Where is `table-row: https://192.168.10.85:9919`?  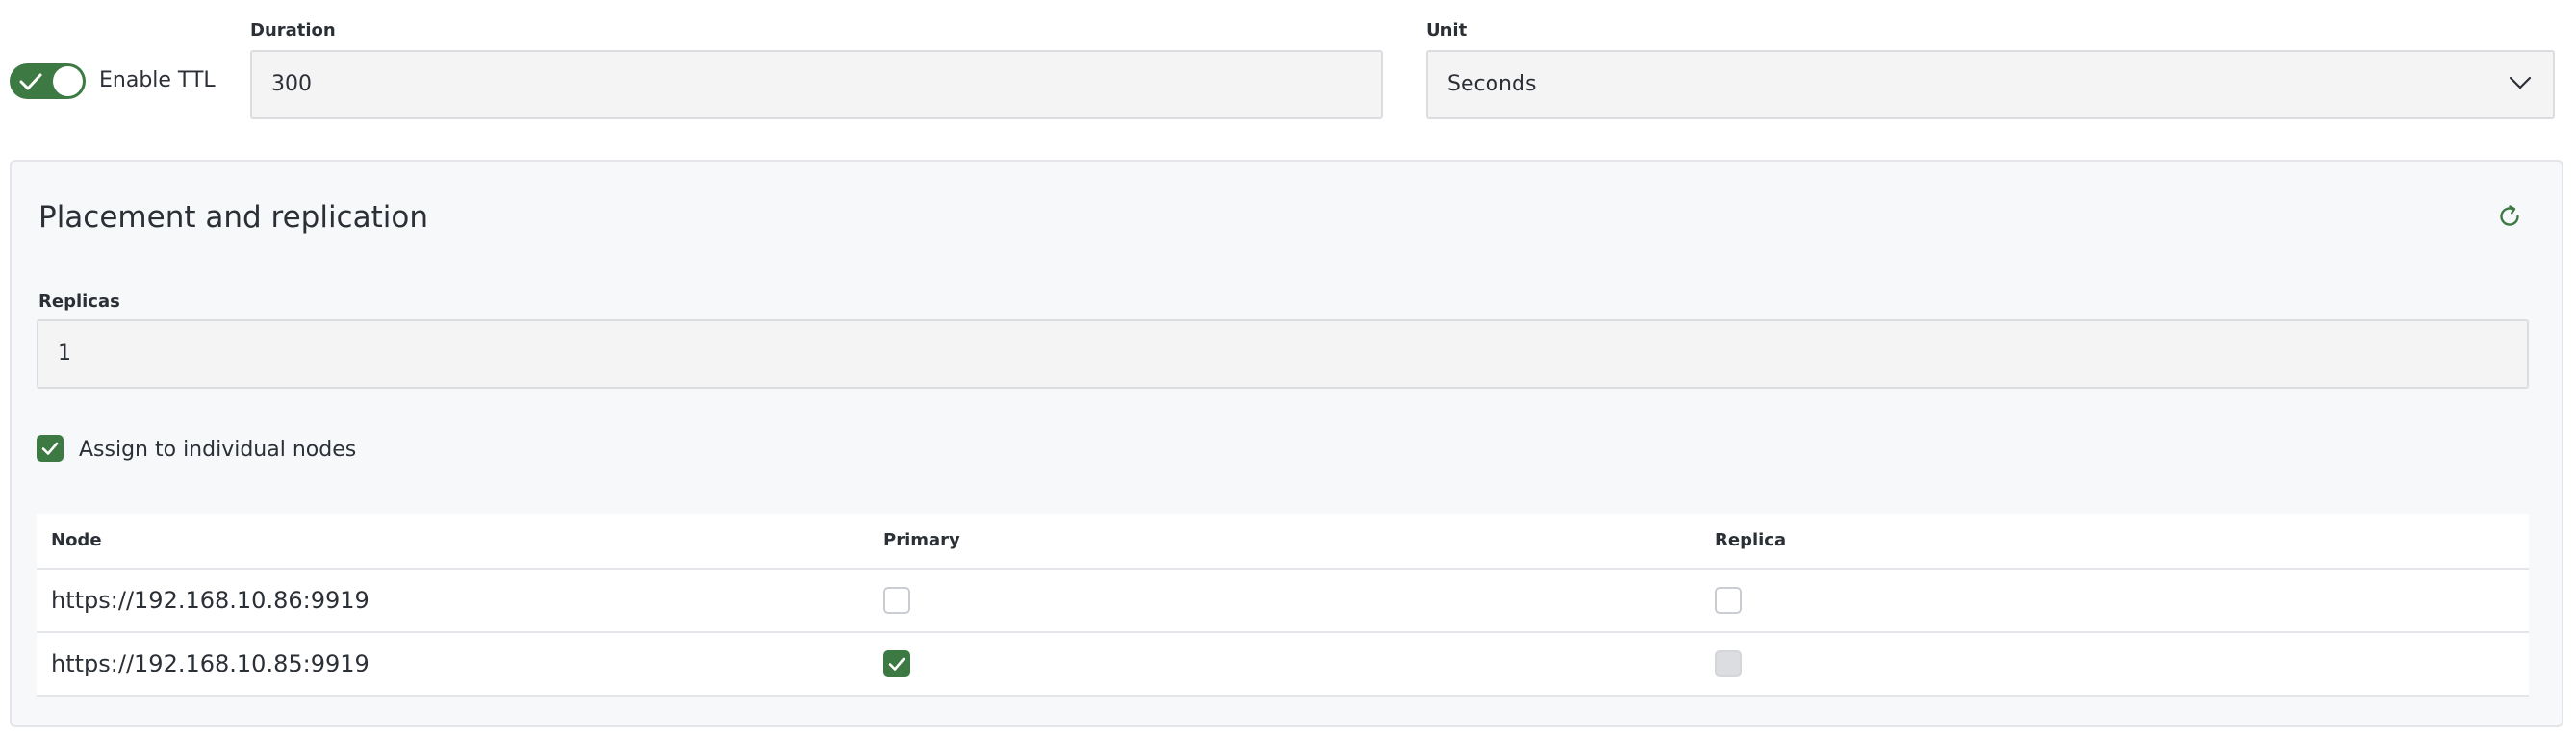 table-row: https://192.168.10.85:9919 is located at coordinates (1283, 663).